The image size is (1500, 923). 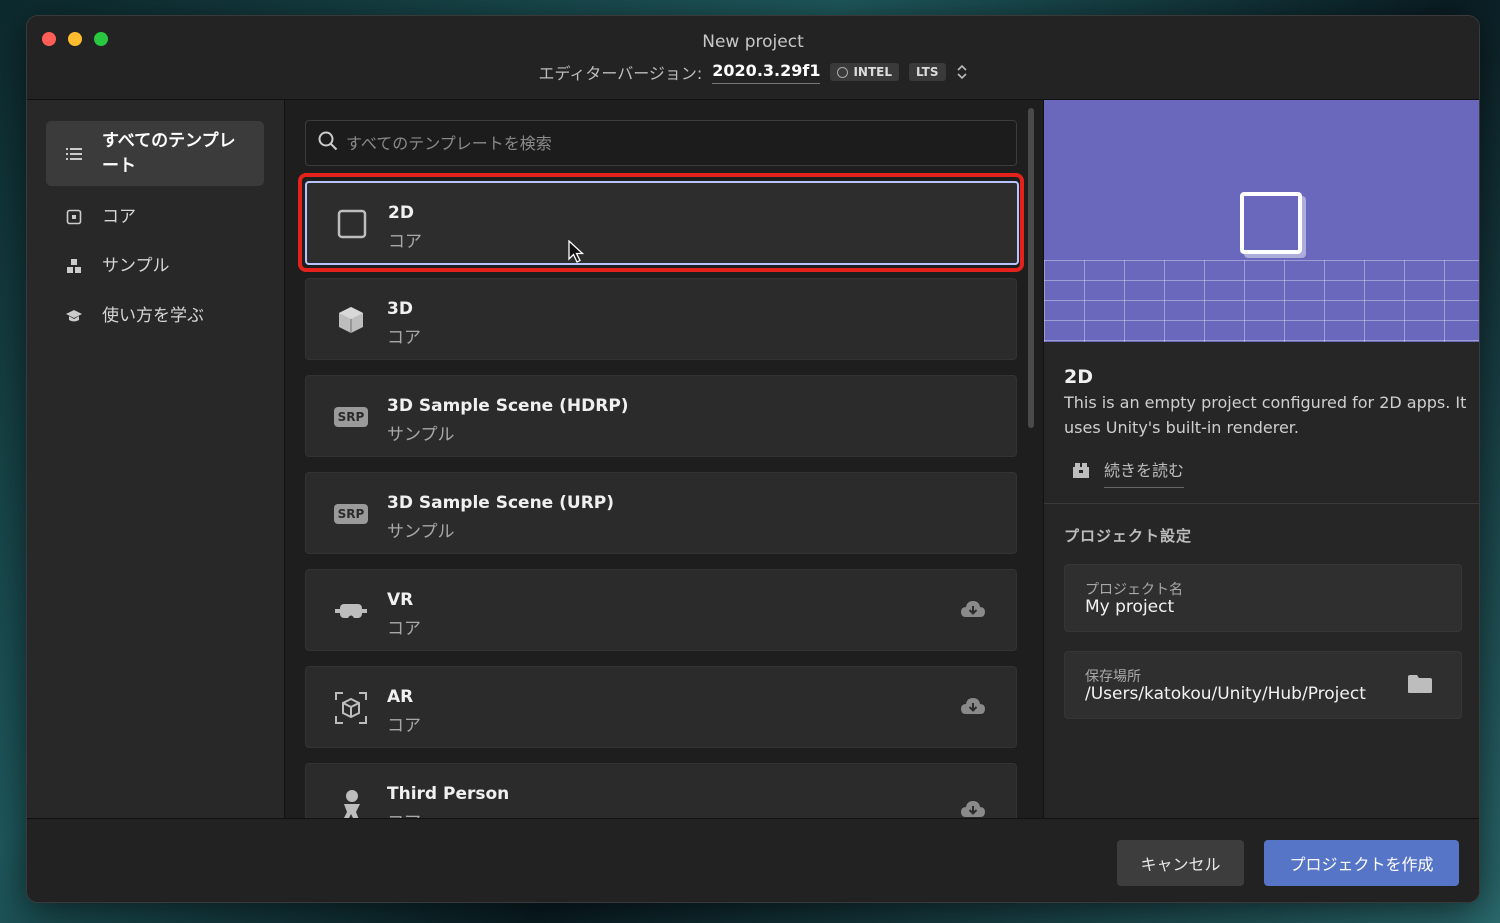 I want to click on learn-icon, so click(x=74, y=316).